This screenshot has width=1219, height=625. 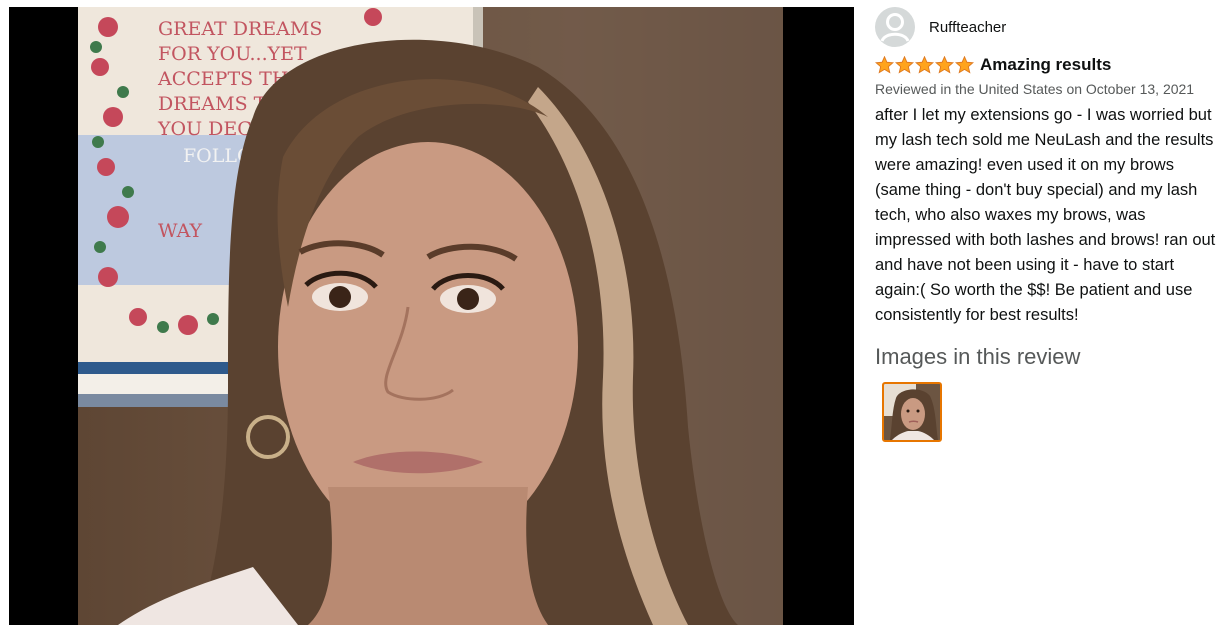 I want to click on images-heading: Images in this review, so click(x=978, y=356).